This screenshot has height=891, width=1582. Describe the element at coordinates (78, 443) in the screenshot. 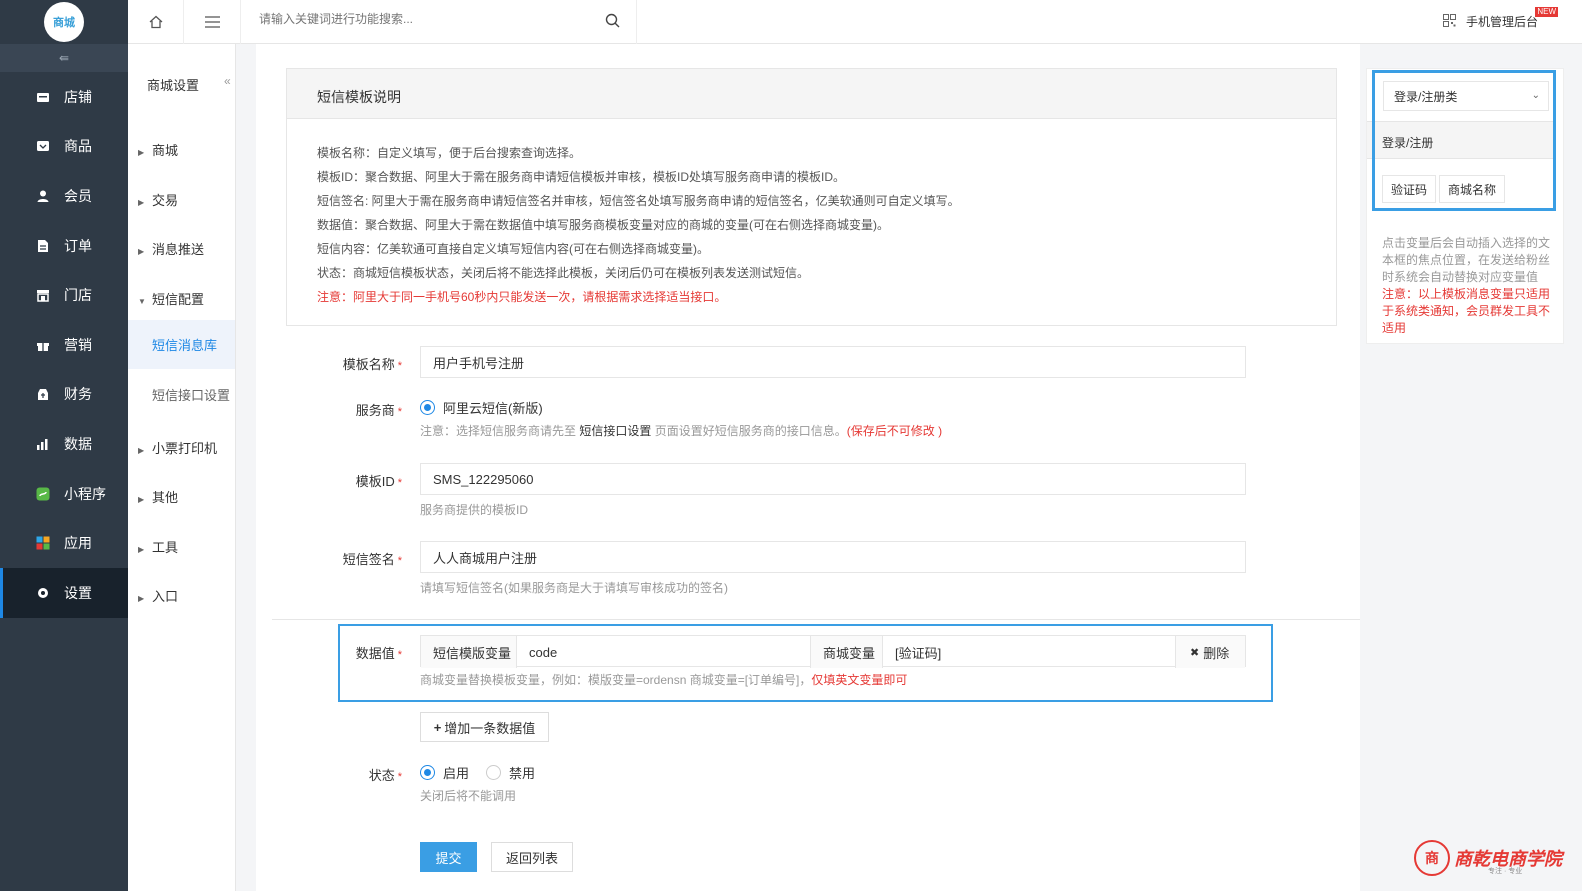

I see `sidebar-item-label: 数据` at that location.